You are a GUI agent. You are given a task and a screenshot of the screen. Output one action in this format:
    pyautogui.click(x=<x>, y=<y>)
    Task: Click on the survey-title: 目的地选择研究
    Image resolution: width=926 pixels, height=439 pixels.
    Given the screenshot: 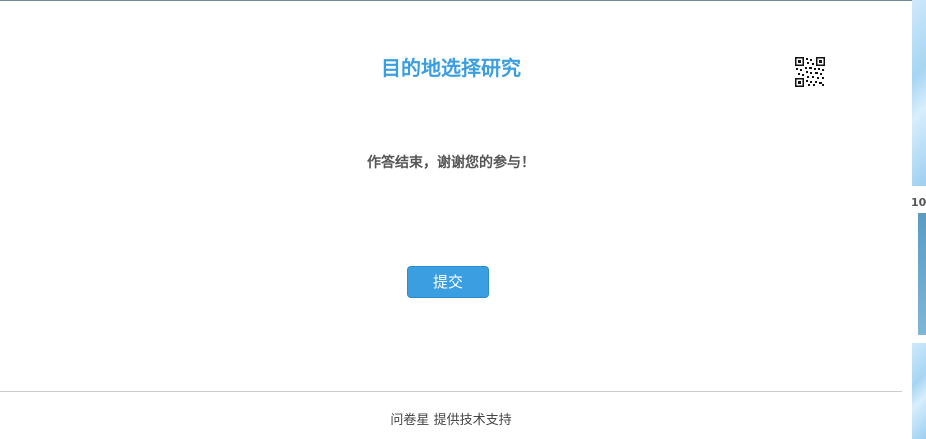 What is the action you would take?
    pyautogui.click(x=451, y=68)
    